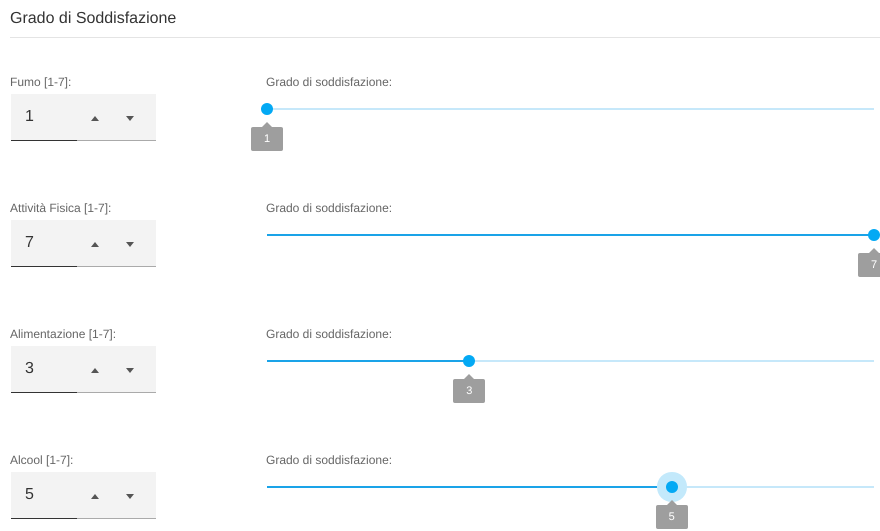 Image resolution: width=880 pixels, height=531 pixels. What do you see at coordinates (41, 82) in the screenshot?
I see `field-label: Fumo [1-7]:` at bounding box center [41, 82].